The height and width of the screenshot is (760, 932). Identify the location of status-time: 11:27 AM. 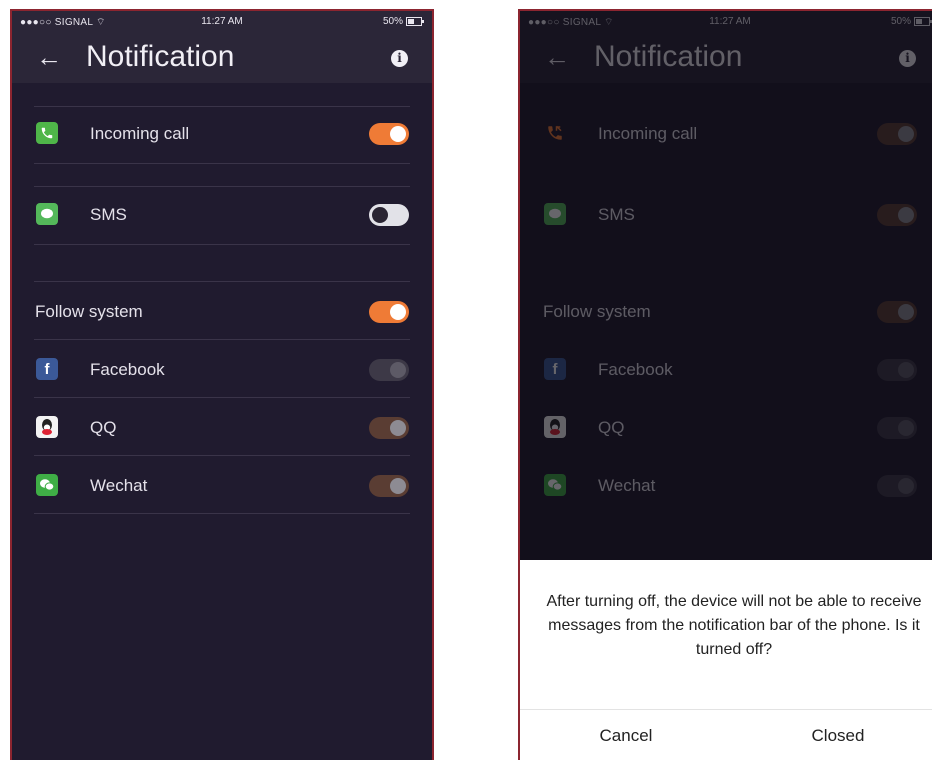
(222, 21).